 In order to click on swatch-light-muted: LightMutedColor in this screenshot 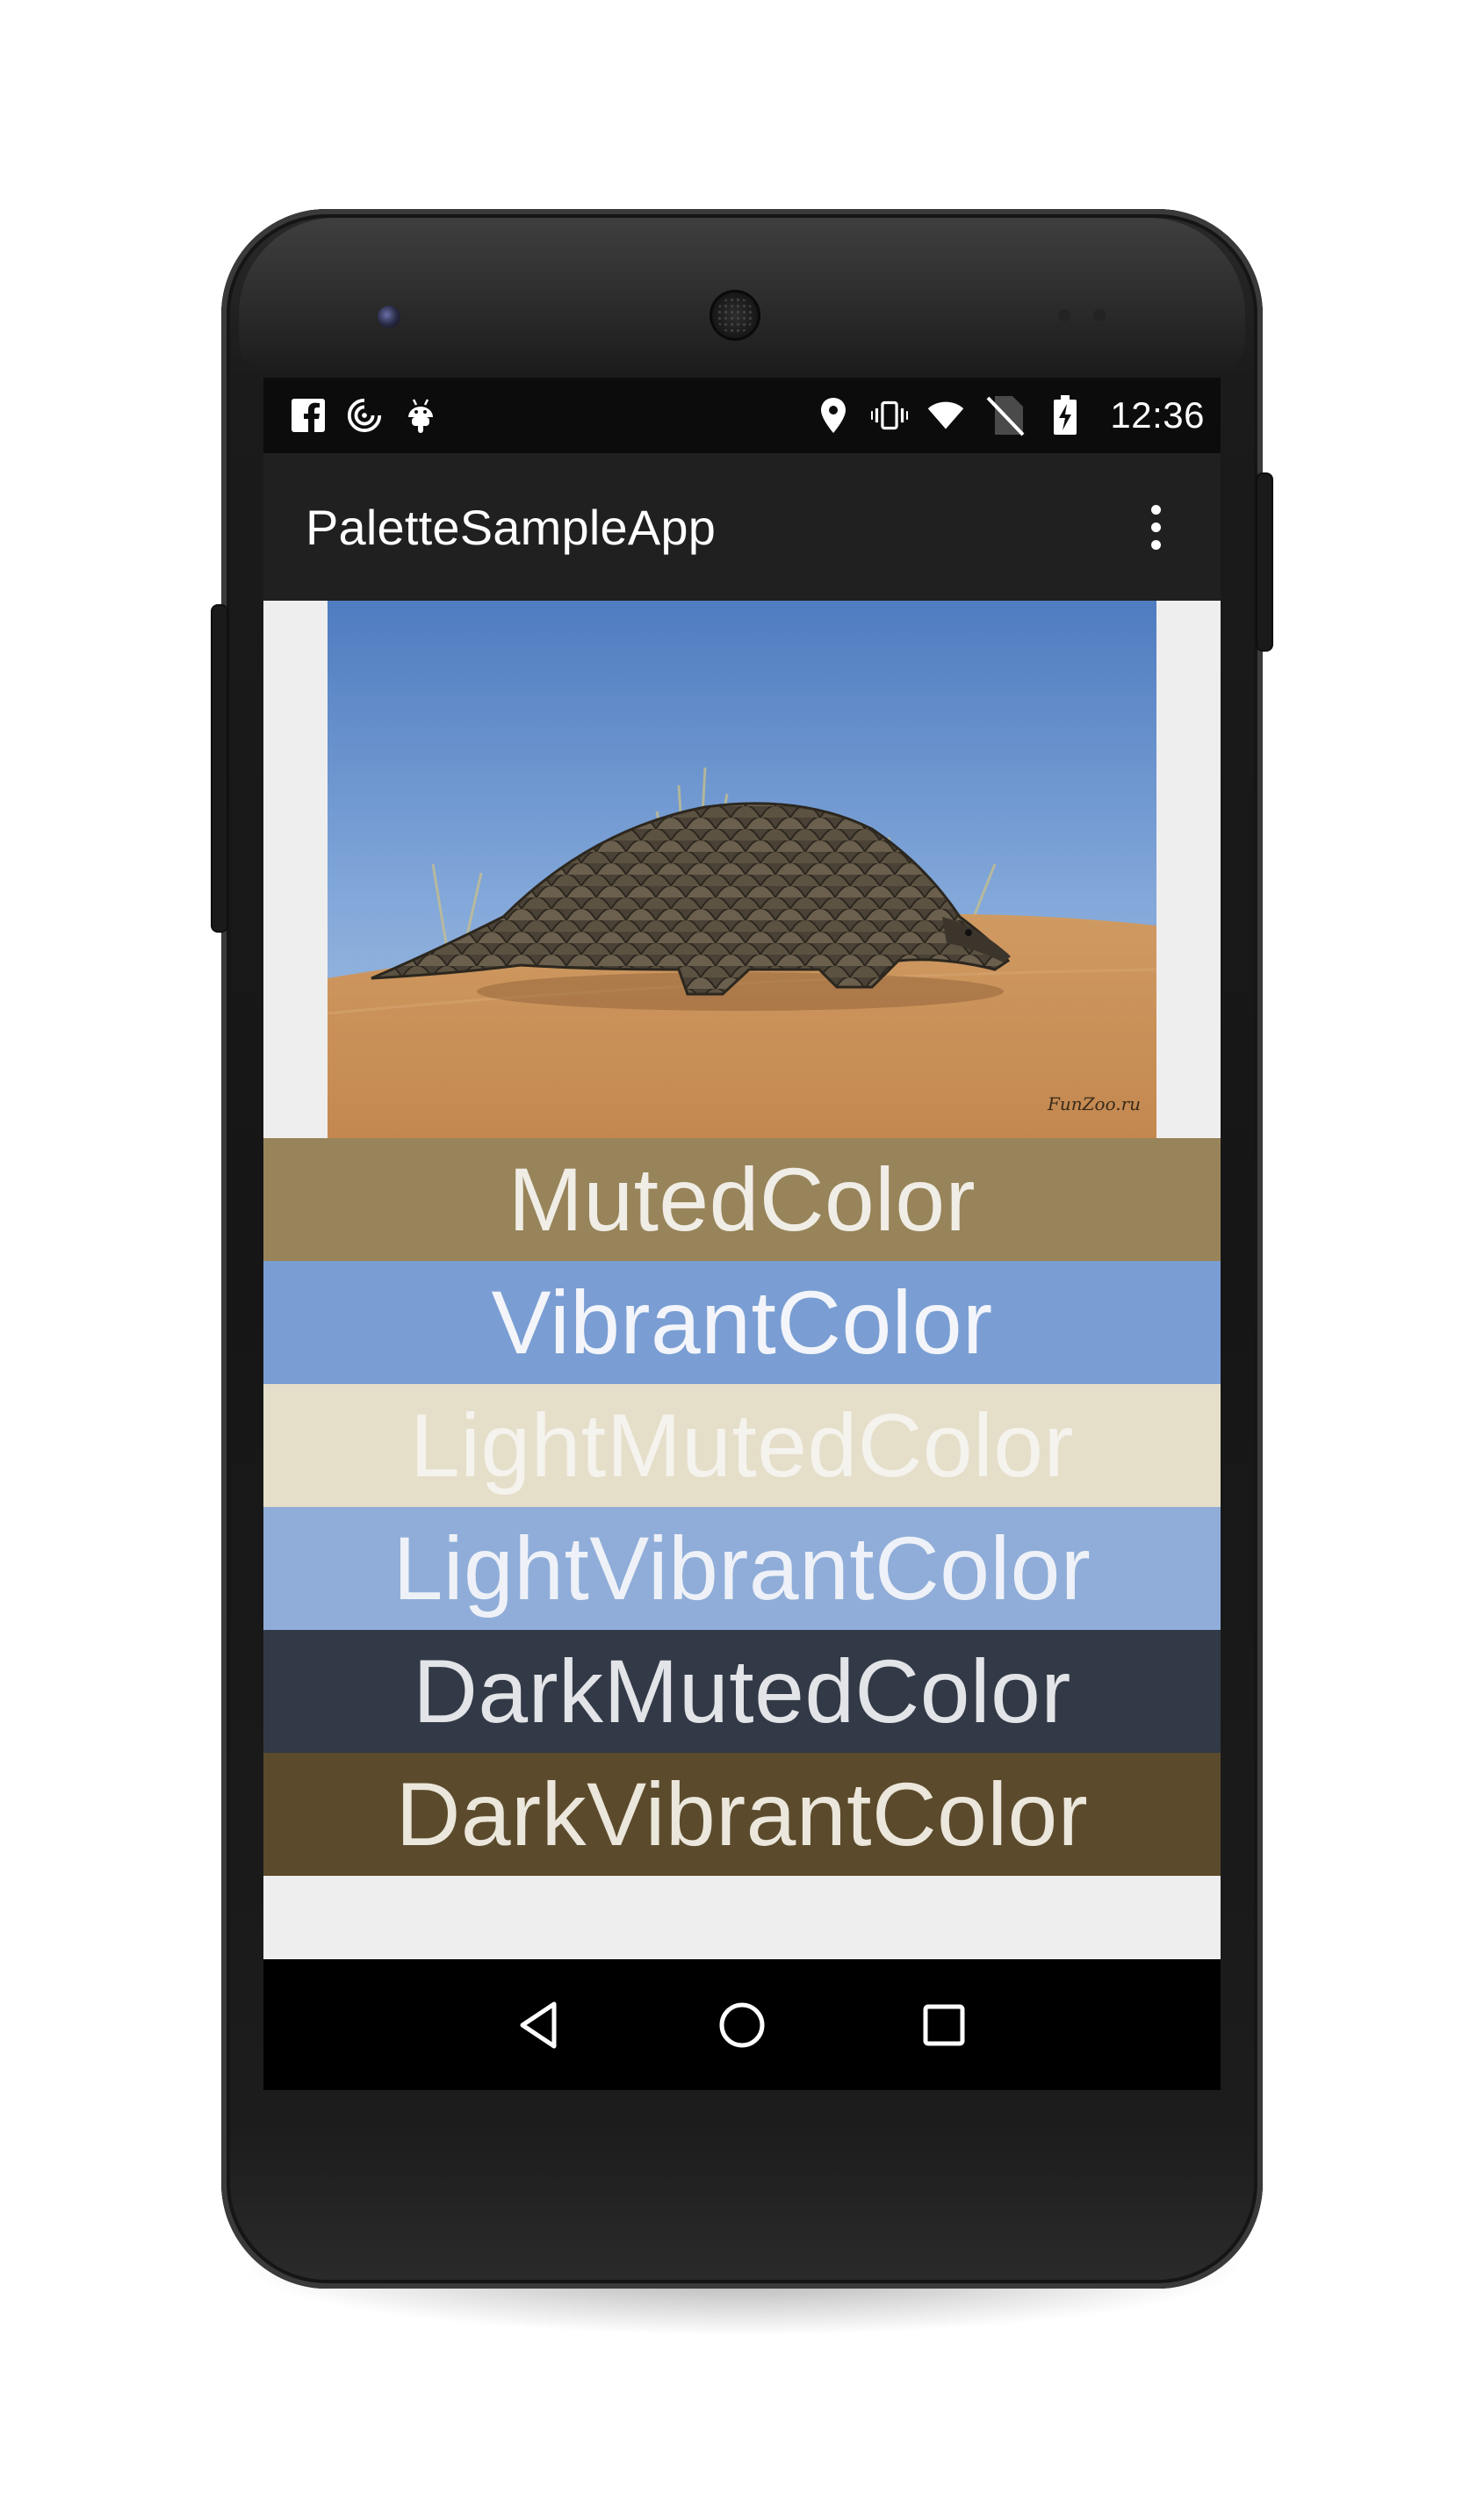, I will do `click(742, 1445)`.